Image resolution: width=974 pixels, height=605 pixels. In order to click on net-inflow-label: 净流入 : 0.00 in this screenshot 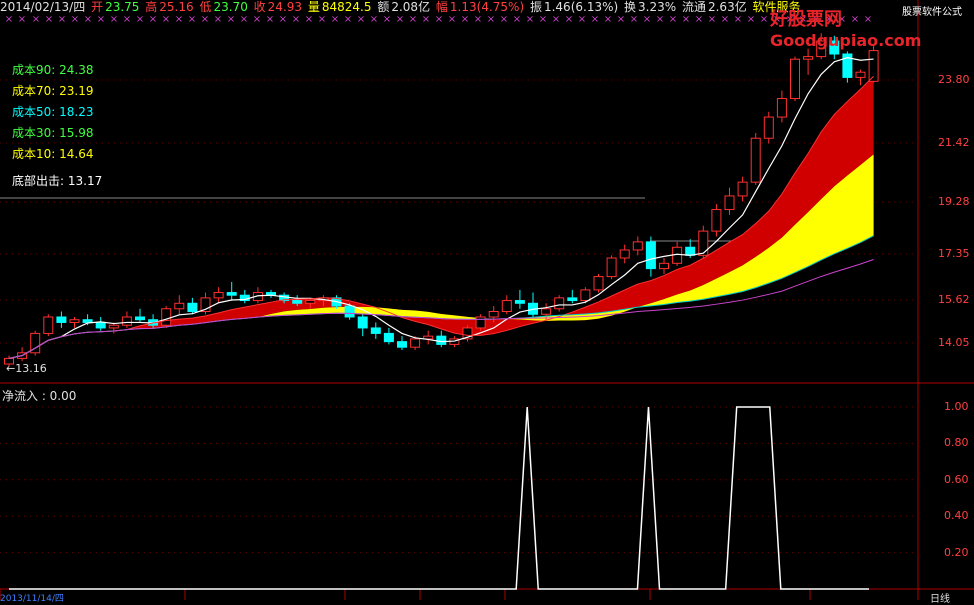, I will do `click(39, 396)`.